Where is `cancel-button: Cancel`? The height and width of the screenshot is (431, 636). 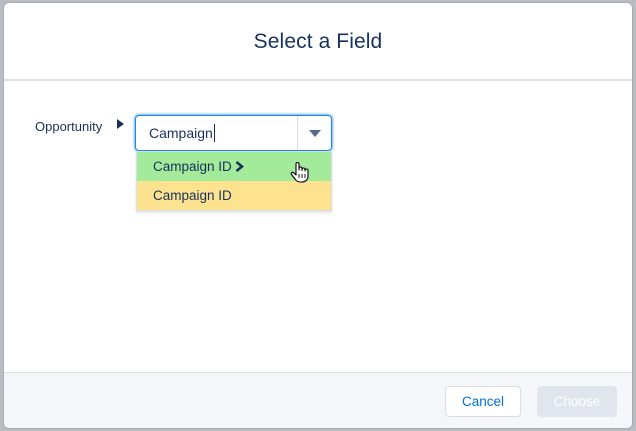
cancel-button: Cancel is located at coordinates (483, 401).